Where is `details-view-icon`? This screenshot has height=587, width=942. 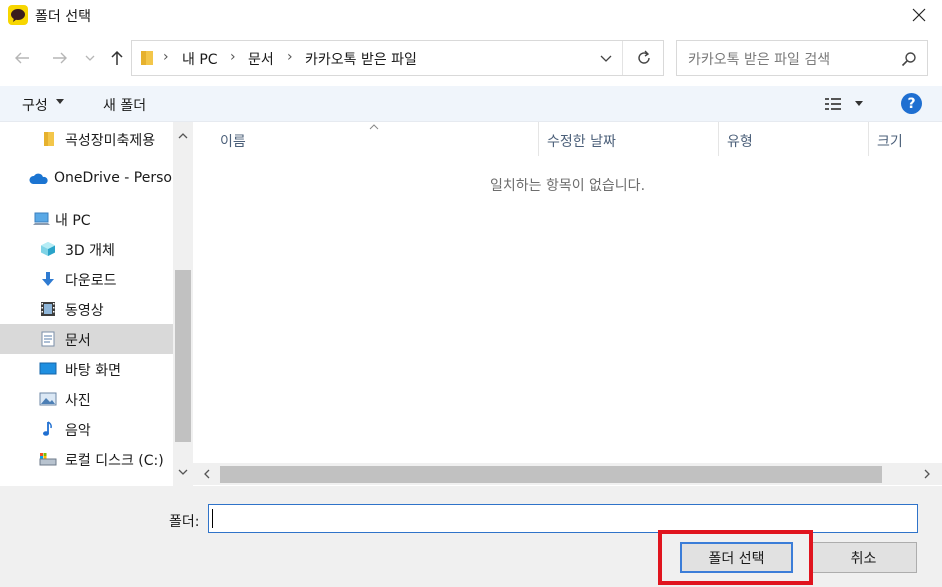
details-view-icon is located at coordinates (834, 104).